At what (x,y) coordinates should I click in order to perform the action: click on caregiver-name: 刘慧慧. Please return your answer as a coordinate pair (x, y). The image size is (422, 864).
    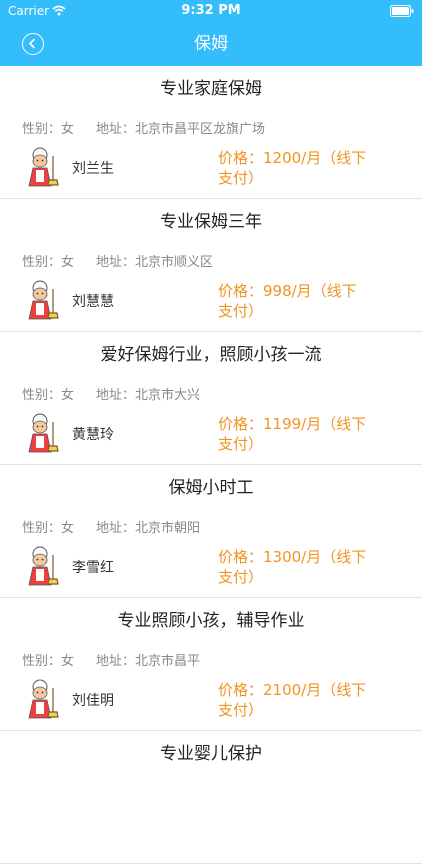
    Looking at the image, I should click on (93, 302).